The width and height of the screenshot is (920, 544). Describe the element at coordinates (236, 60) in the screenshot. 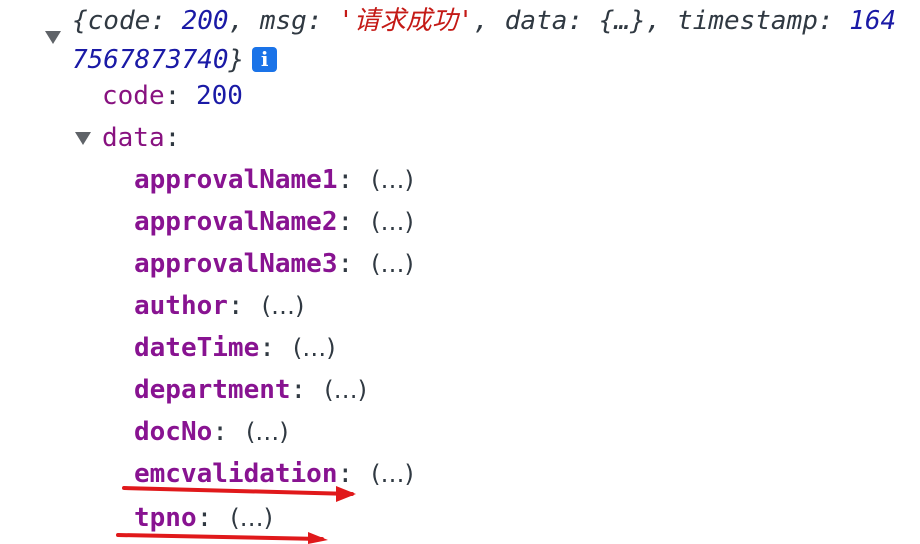

I see `brace-close: }` at that location.